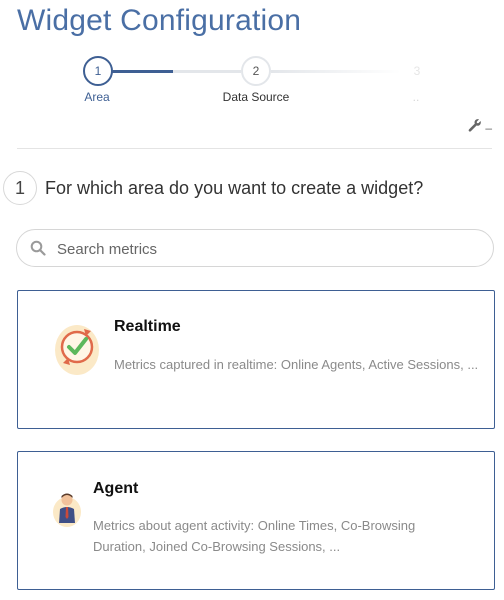  What do you see at coordinates (256, 71) in the screenshot?
I see `step-2-indicator: 2` at bounding box center [256, 71].